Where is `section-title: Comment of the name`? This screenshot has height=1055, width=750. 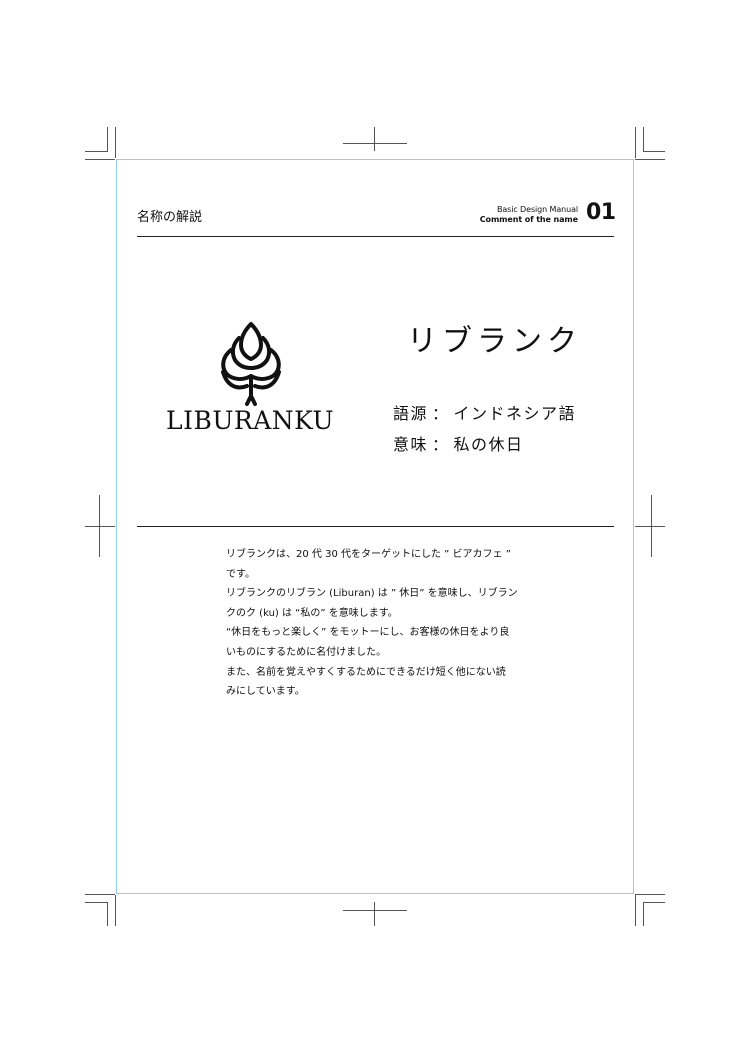
section-title: Comment of the name is located at coordinates (528, 219).